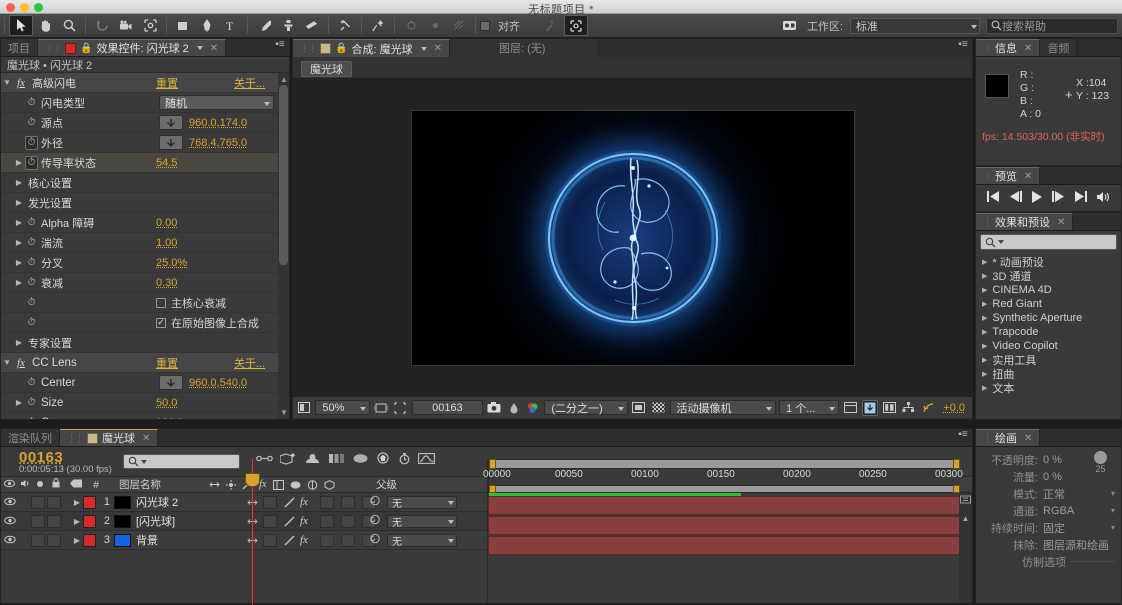  I want to click on effect-controls-scrollbar: ▲ ▼, so click(283, 246).